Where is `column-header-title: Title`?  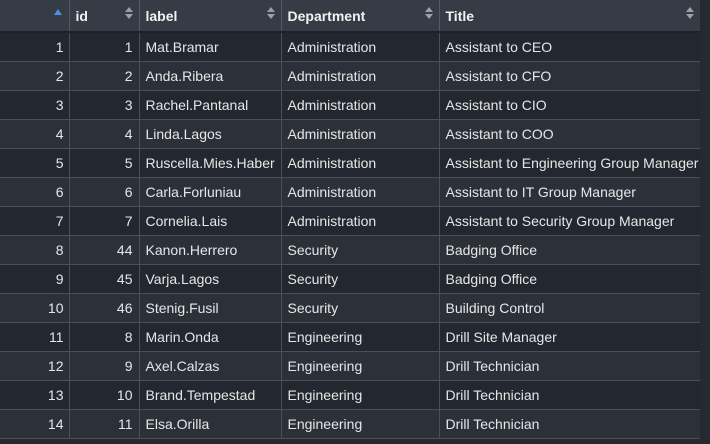 column-header-title: Title is located at coordinates (570, 16).